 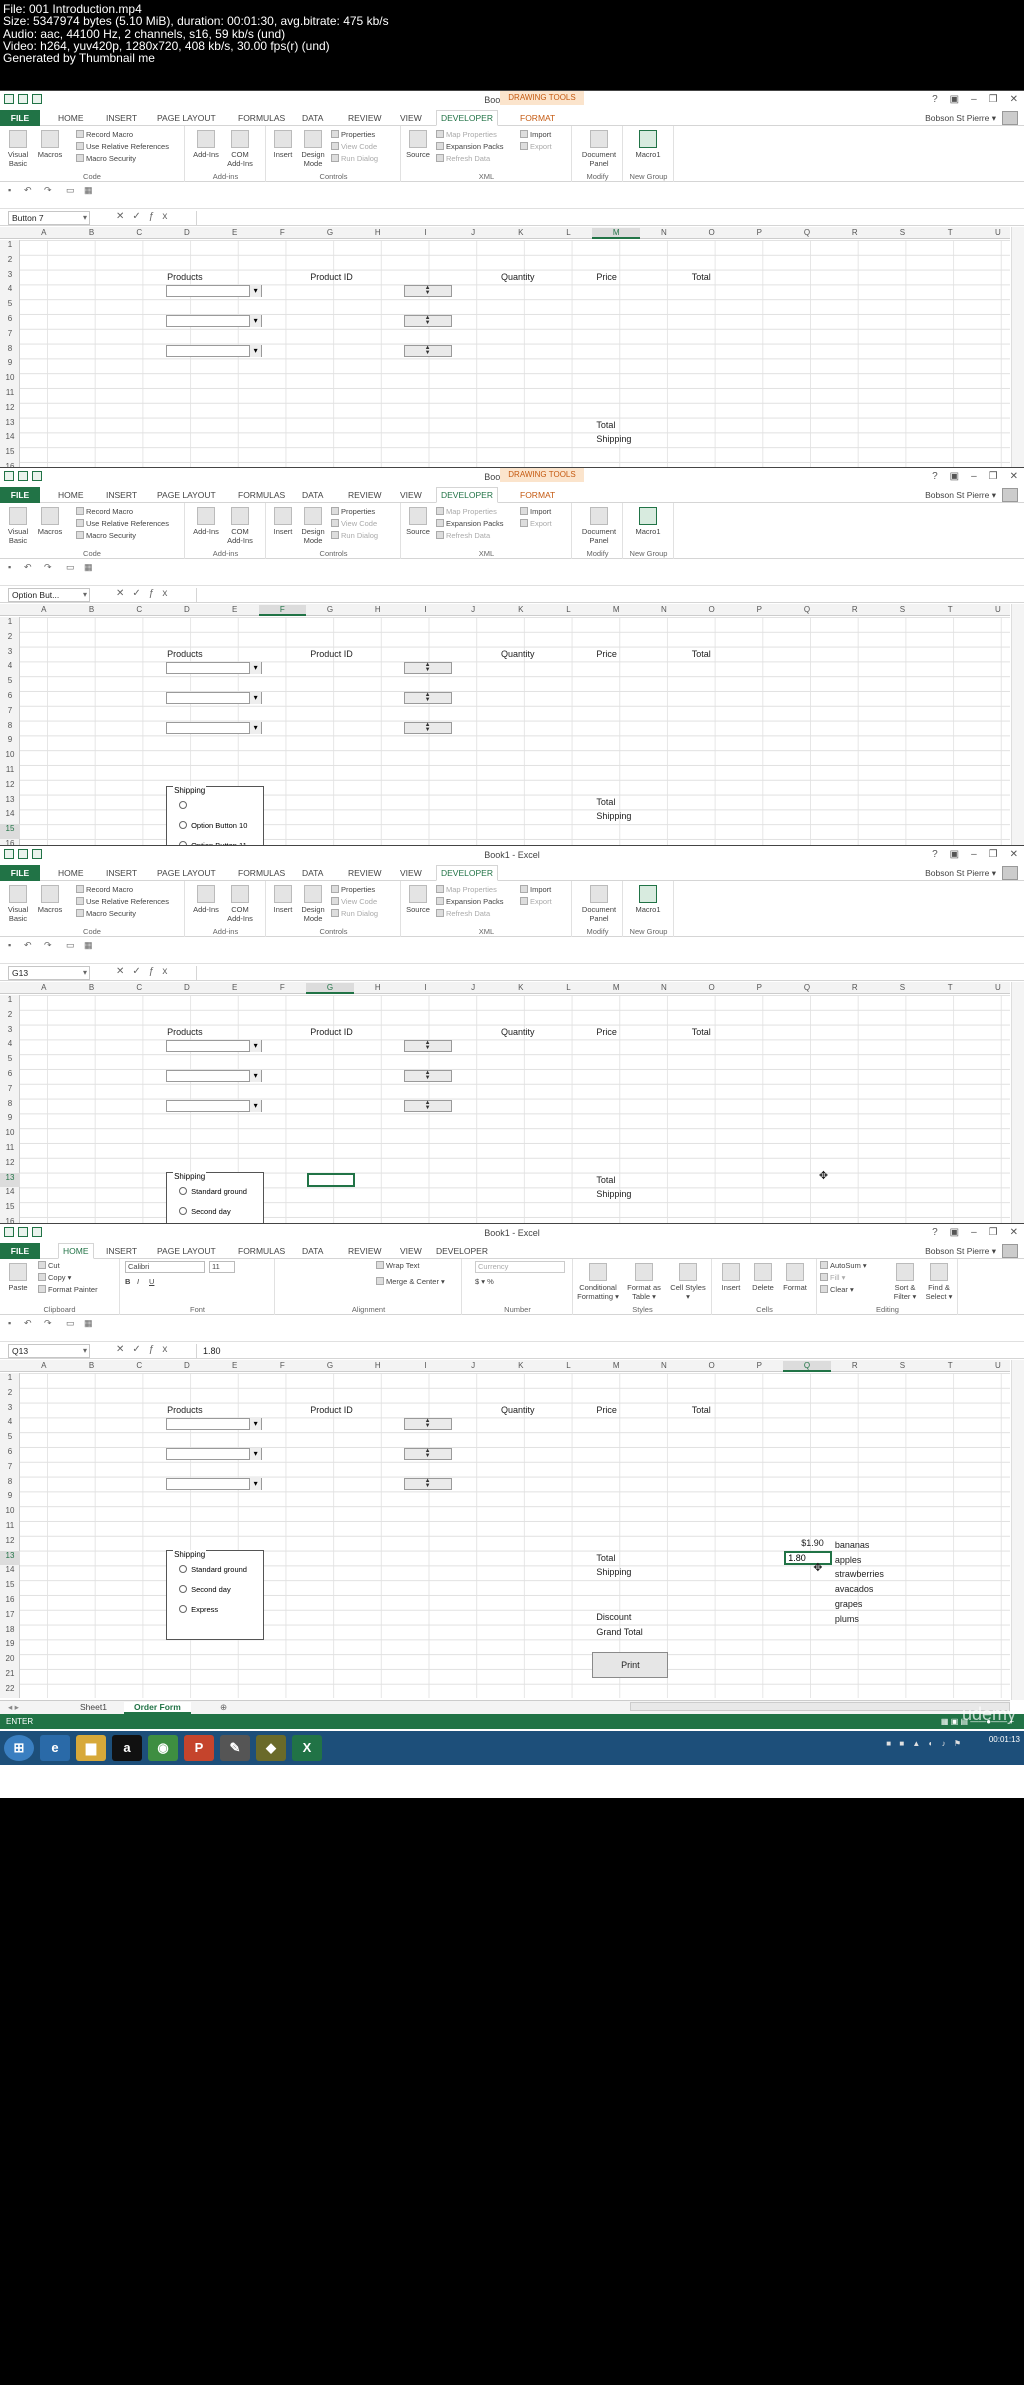 What do you see at coordinates (163, 1748) in the screenshot?
I see `chrome-icon: ◉` at bounding box center [163, 1748].